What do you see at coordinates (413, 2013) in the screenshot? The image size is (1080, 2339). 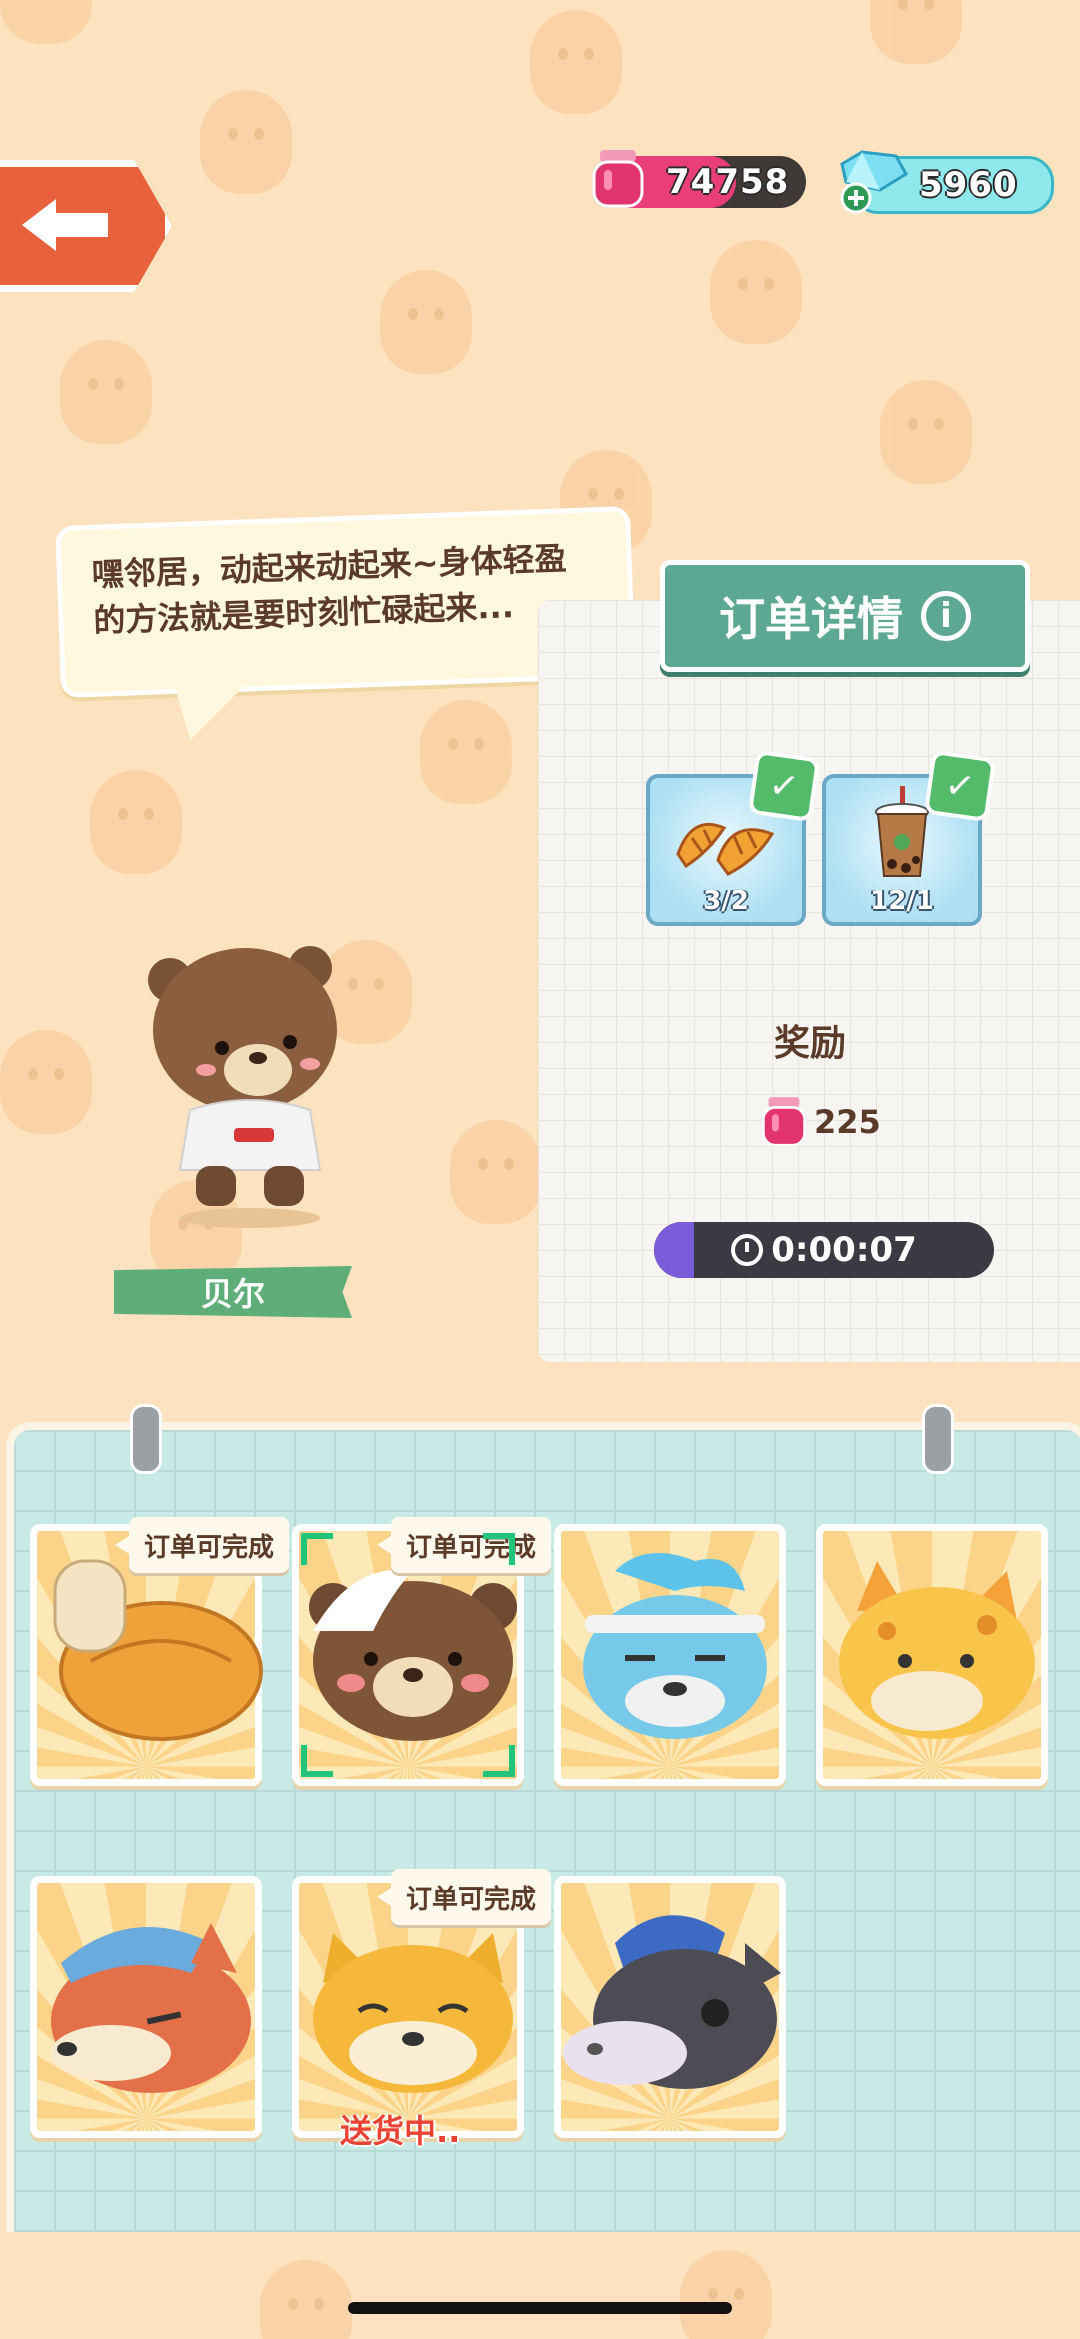 I see `shiba-icon` at bounding box center [413, 2013].